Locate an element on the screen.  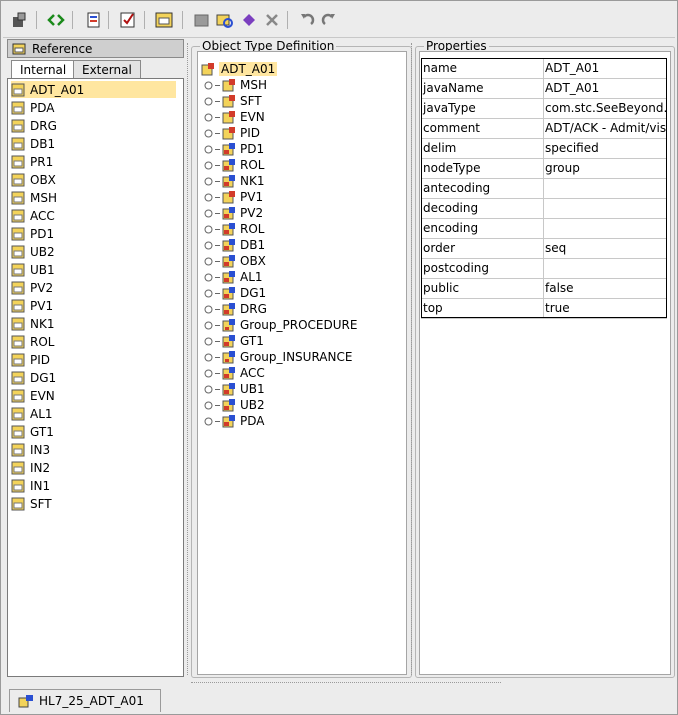
tree-node: NK1 is located at coordinates (234, 181).